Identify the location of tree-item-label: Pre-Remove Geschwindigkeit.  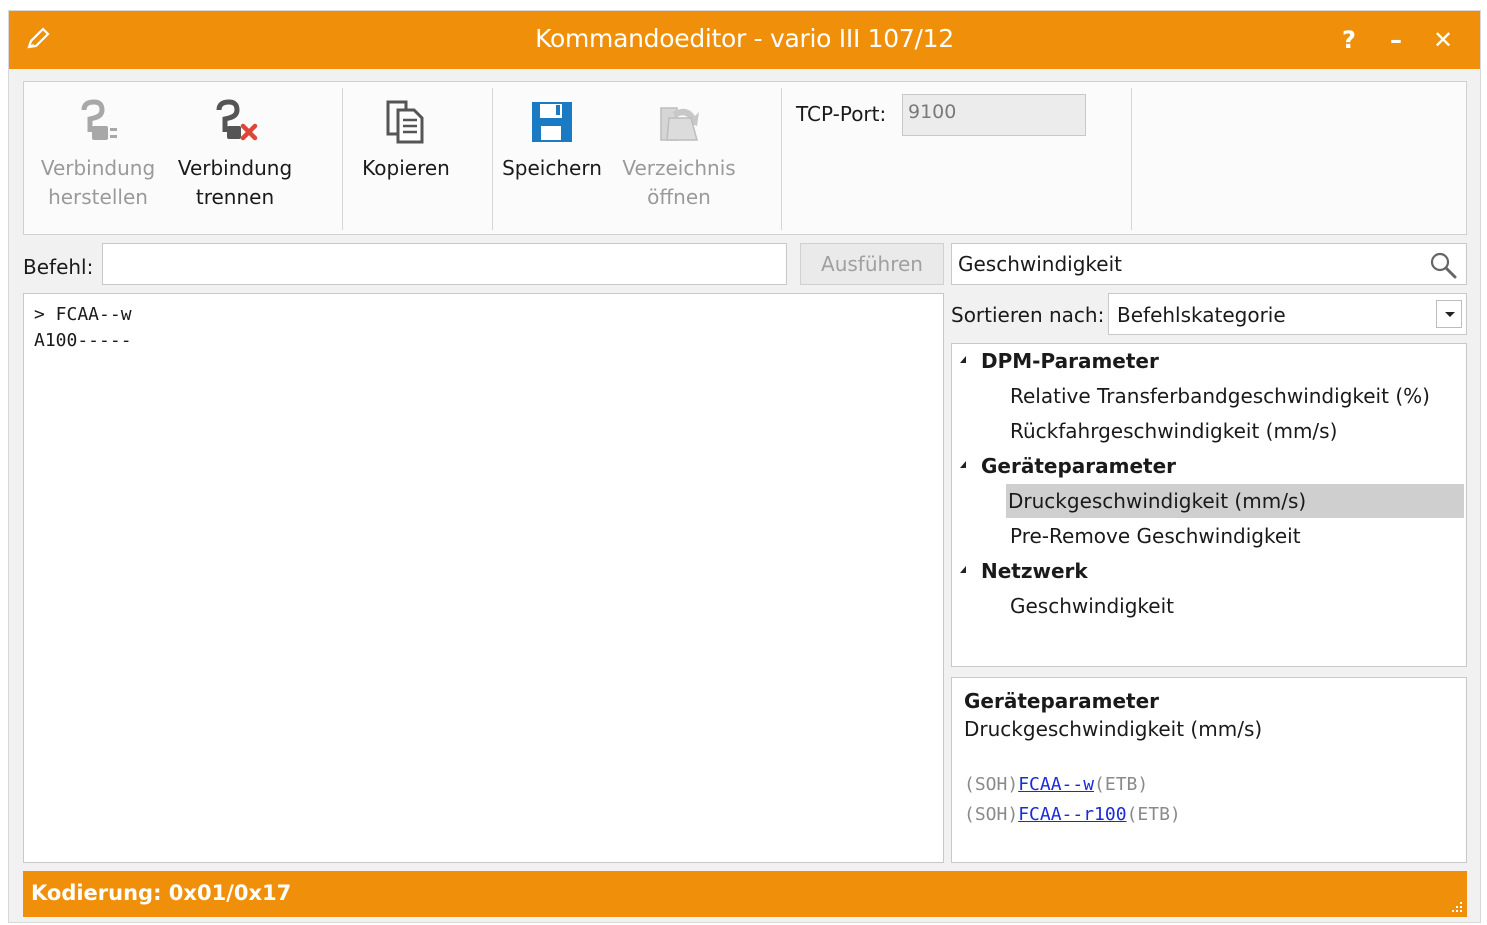
(1155, 536).